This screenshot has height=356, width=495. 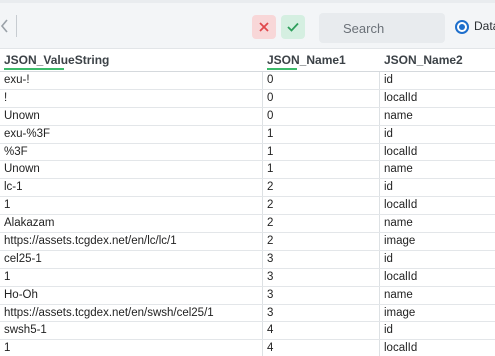 I want to click on table-row: Alakazam 2 name, so click(x=247, y=224).